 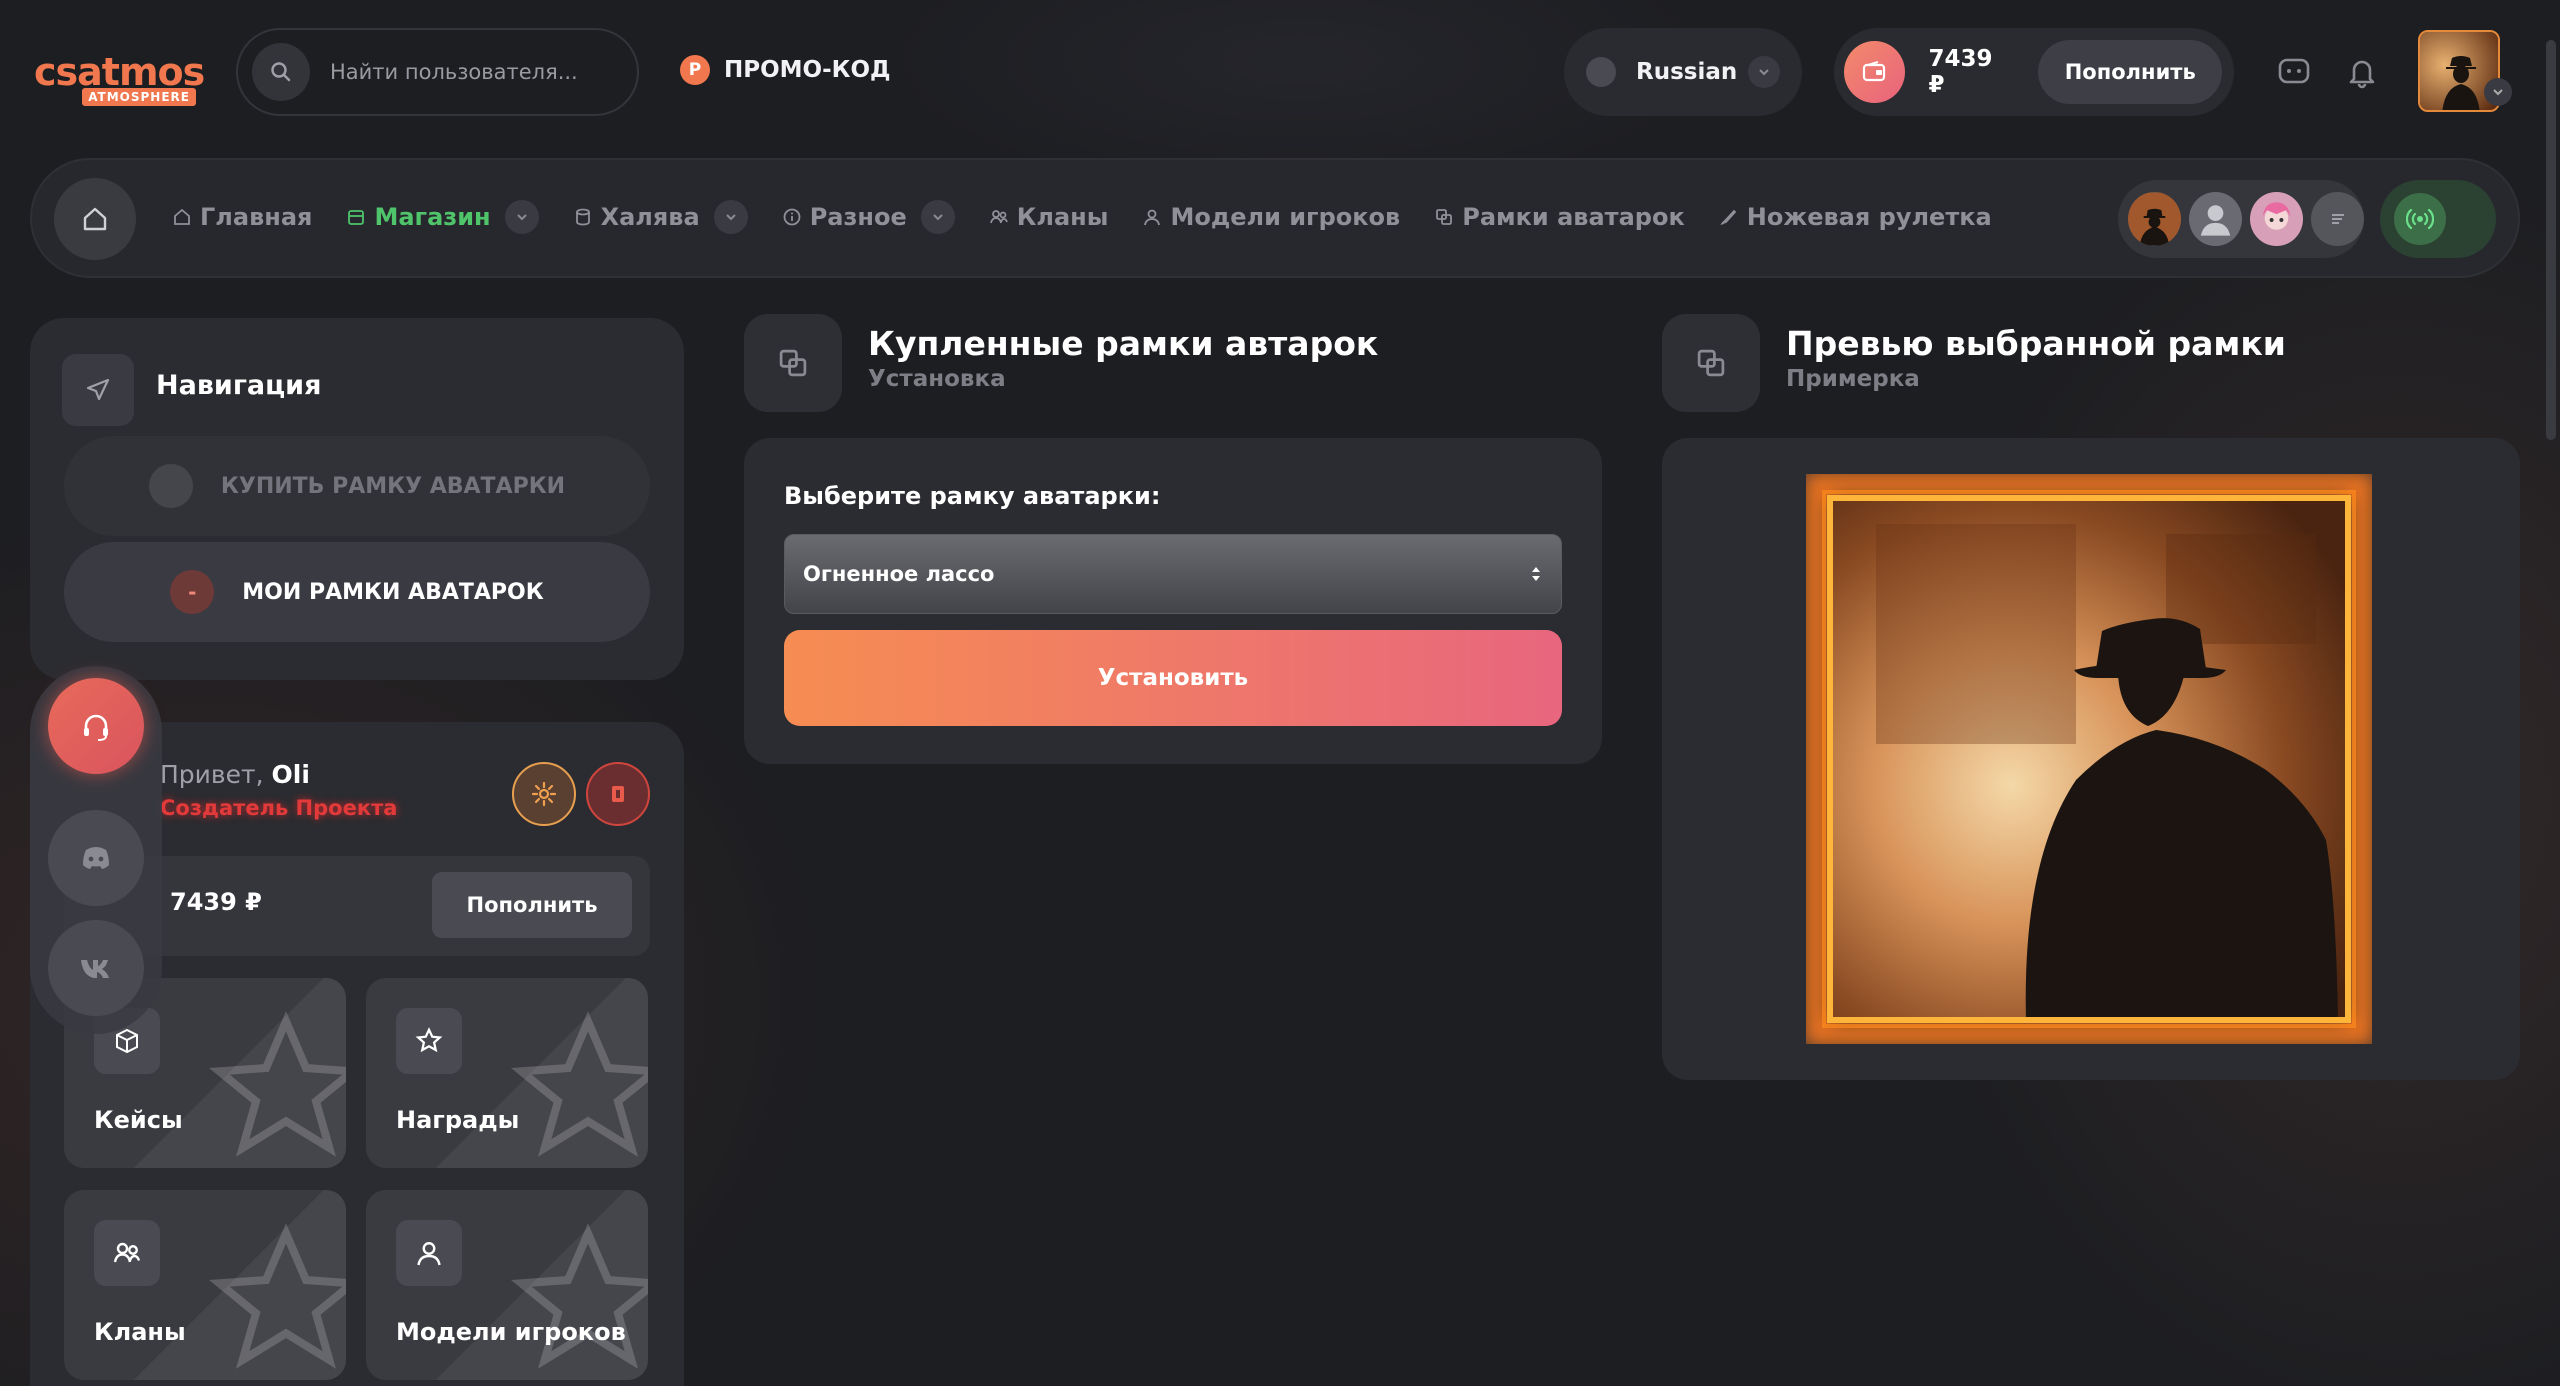 I want to click on gear-icon, so click(x=544, y=794).